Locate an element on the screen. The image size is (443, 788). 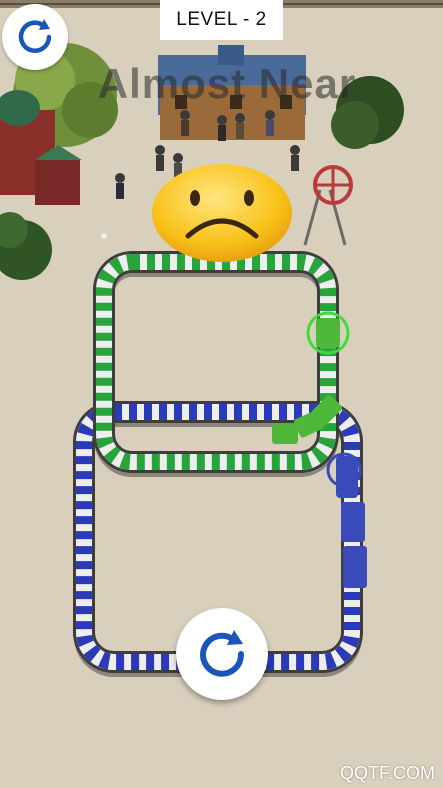
watermark: QQTF.COM is located at coordinates (387, 773).